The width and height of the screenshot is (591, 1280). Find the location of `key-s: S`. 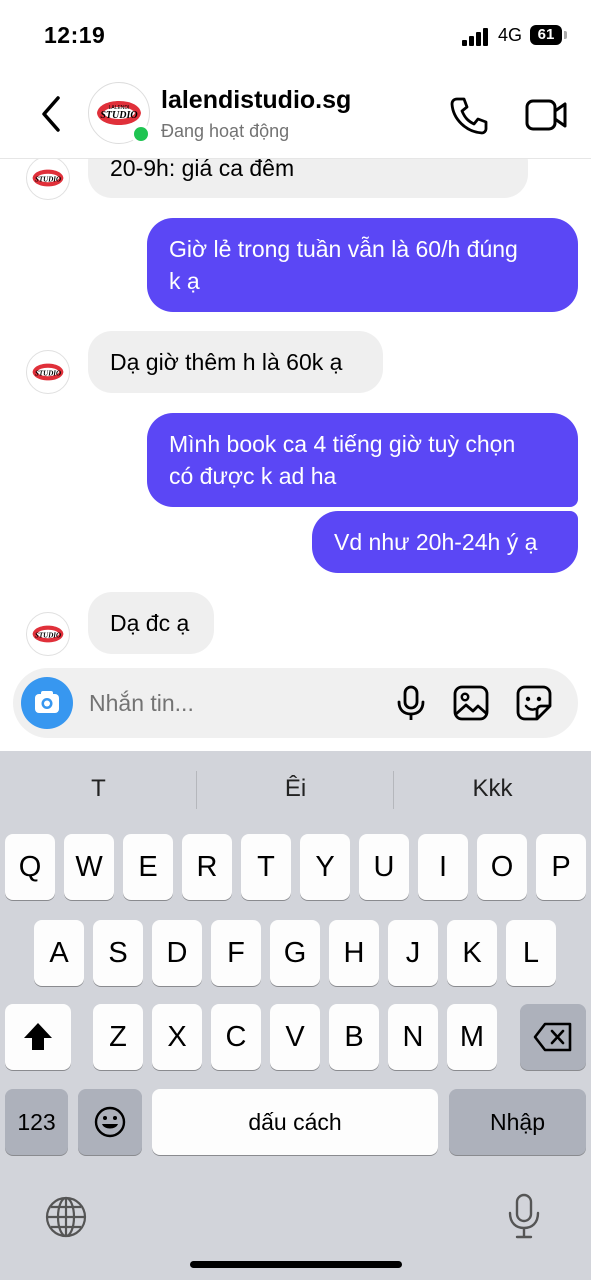

key-s: S is located at coordinates (118, 953).